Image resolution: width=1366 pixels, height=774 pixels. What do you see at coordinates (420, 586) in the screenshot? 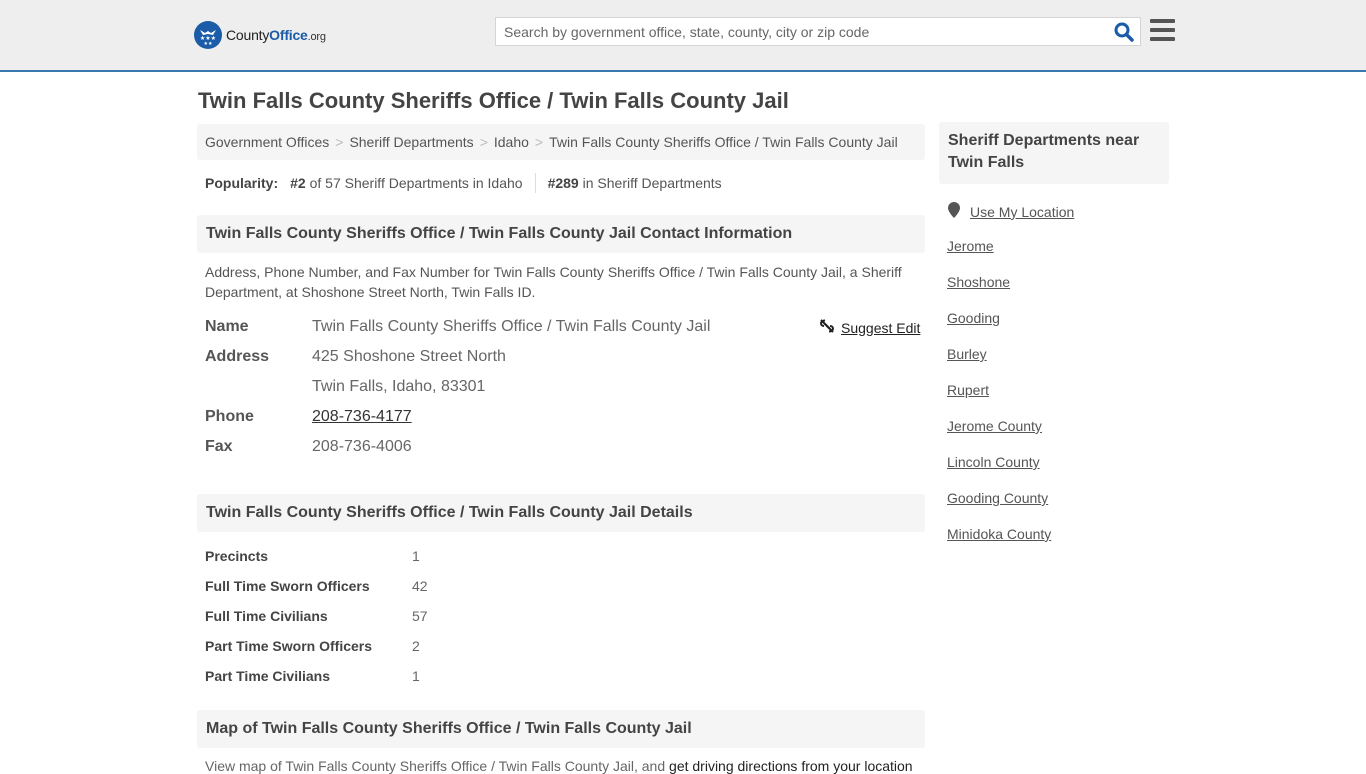
I see `detail-value: 42` at bounding box center [420, 586].